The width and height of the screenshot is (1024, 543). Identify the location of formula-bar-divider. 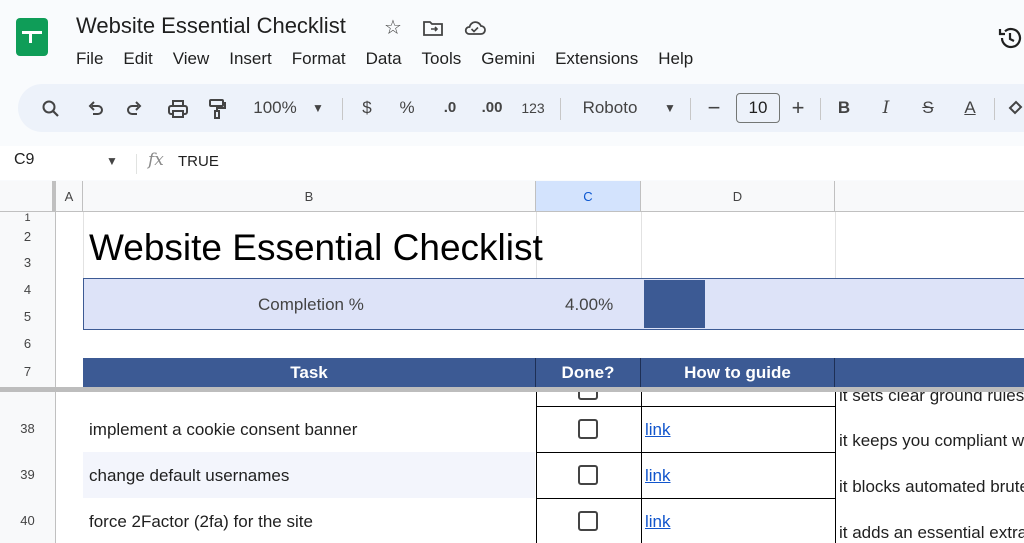
(136, 164).